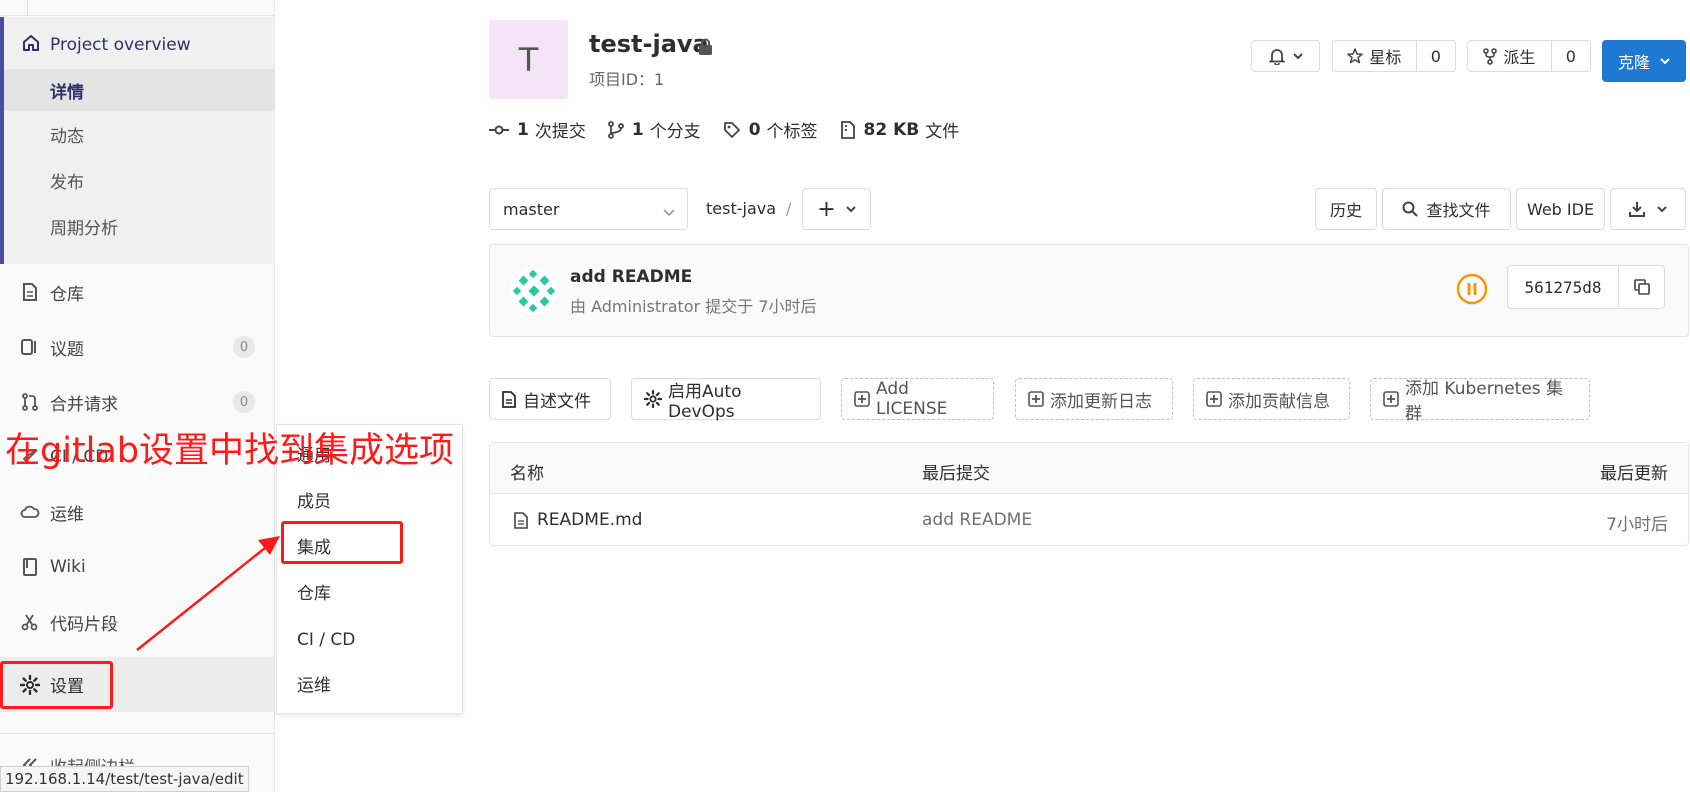  What do you see at coordinates (1276, 56) in the screenshot?
I see `bell-icon` at bounding box center [1276, 56].